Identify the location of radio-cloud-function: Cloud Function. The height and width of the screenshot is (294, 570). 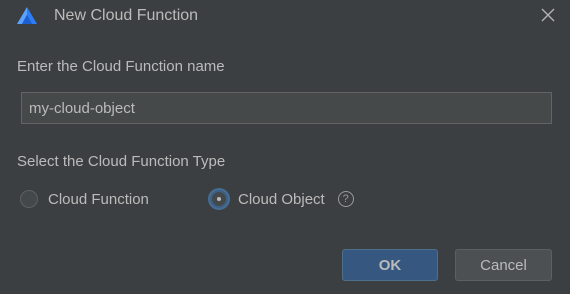
(84, 199).